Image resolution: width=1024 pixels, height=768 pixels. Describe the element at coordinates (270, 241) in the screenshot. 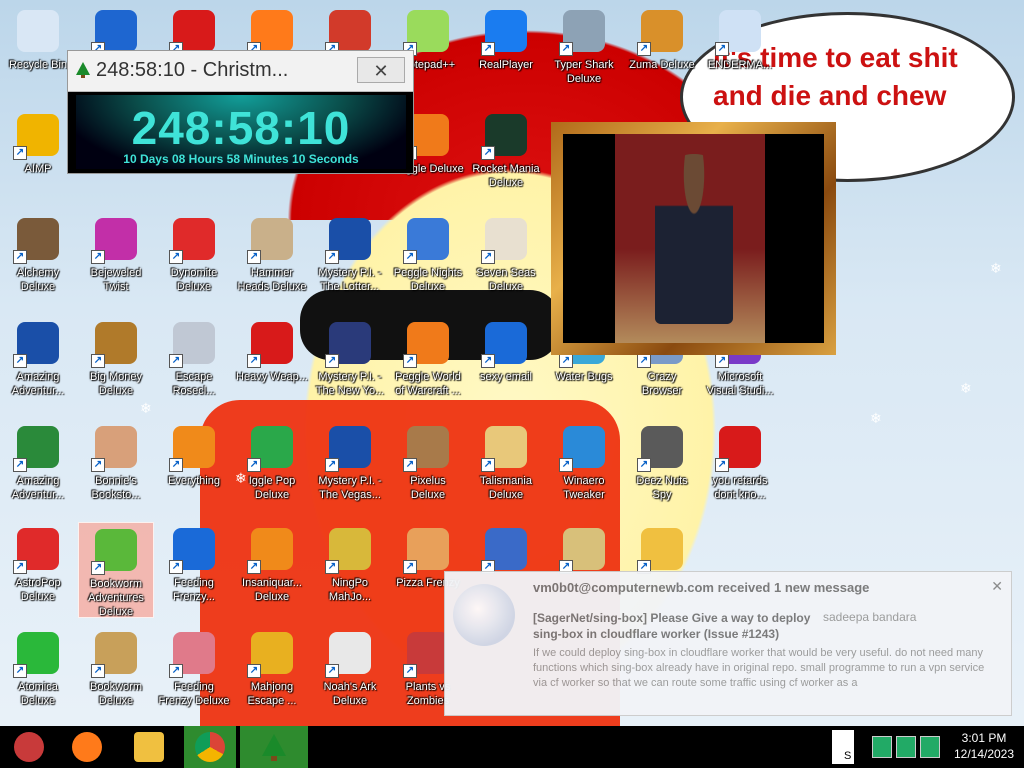

I see `hammer-heads-icon: ↗` at that location.